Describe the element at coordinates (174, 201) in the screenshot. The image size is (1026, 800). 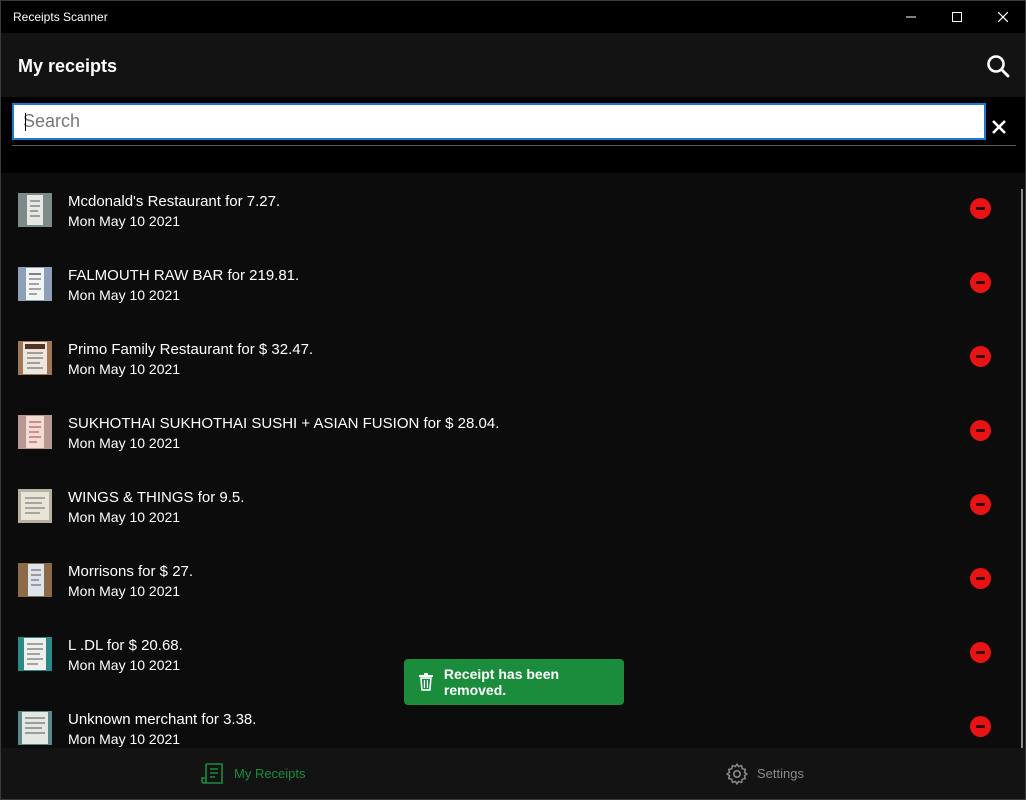
I see `receipt-title: Mcdonald's Restaurant for 7.27.` at that location.